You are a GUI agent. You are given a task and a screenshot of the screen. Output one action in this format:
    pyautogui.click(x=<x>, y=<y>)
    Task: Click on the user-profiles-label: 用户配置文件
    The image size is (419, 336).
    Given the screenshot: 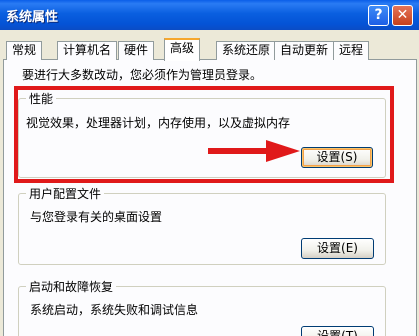 What is the action you would take?
    pyautogui.click(x=65, y=193)
    